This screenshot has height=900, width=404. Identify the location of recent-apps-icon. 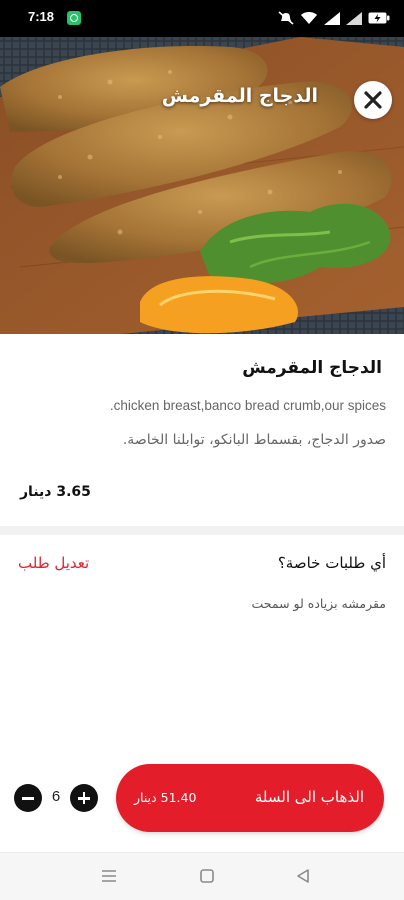
(109, 876).